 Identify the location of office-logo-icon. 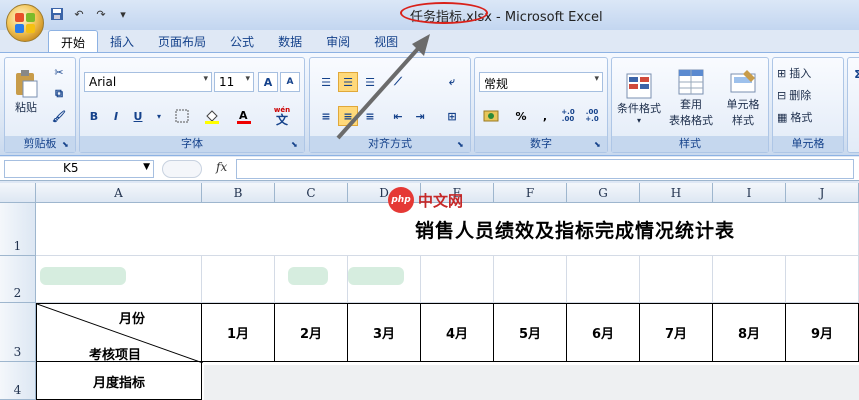
(25, 23).